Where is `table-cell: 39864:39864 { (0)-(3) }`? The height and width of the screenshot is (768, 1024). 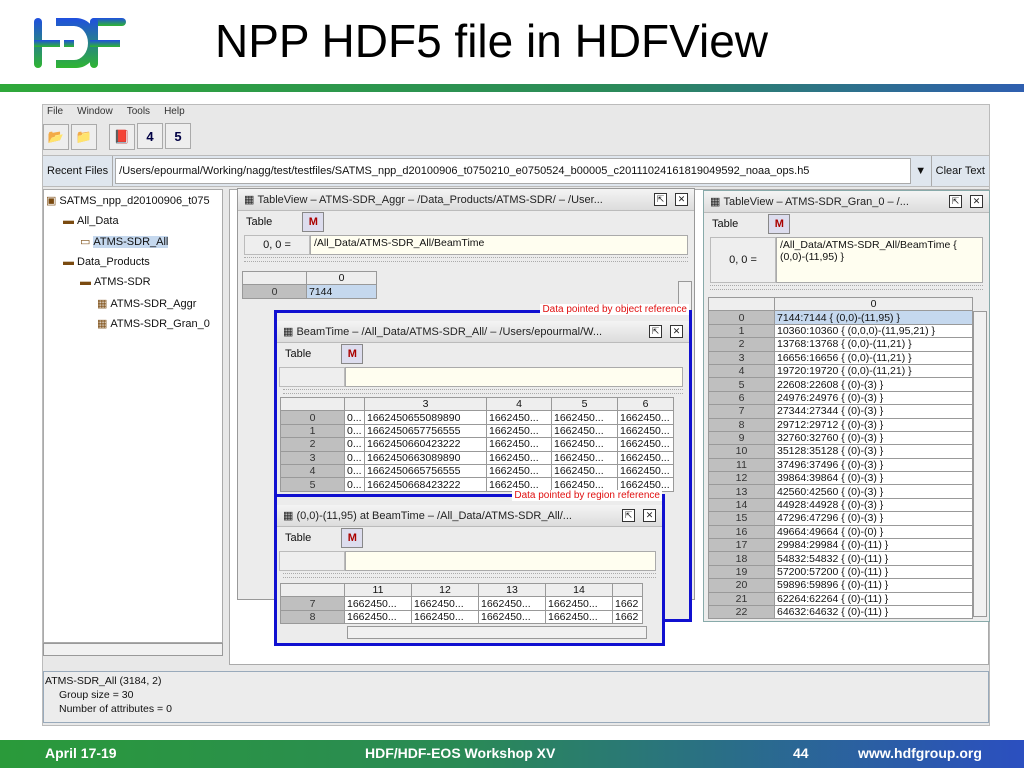
table-cell: 39864:39864 { (0)-(3) } is located at coordinates (873, 478).